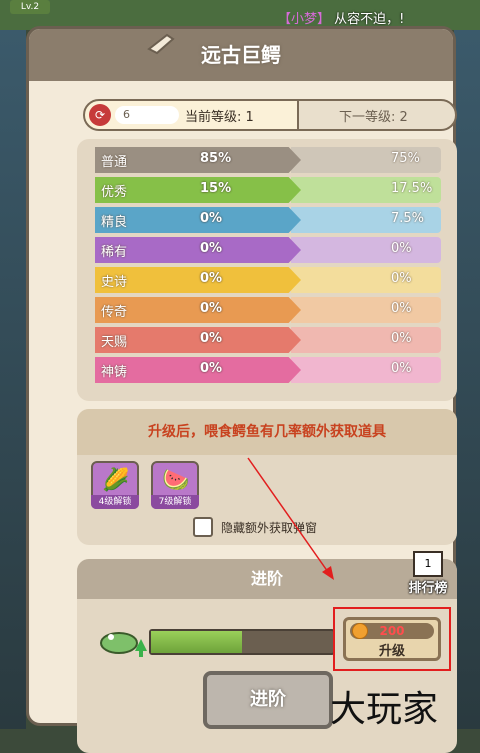 The height and width of the screenshot is (753, 480). What do you see at coordinates (30, 7) in the screenshot?
I see `player-level-badge: Lv.2` at bounding box center [30, 7].